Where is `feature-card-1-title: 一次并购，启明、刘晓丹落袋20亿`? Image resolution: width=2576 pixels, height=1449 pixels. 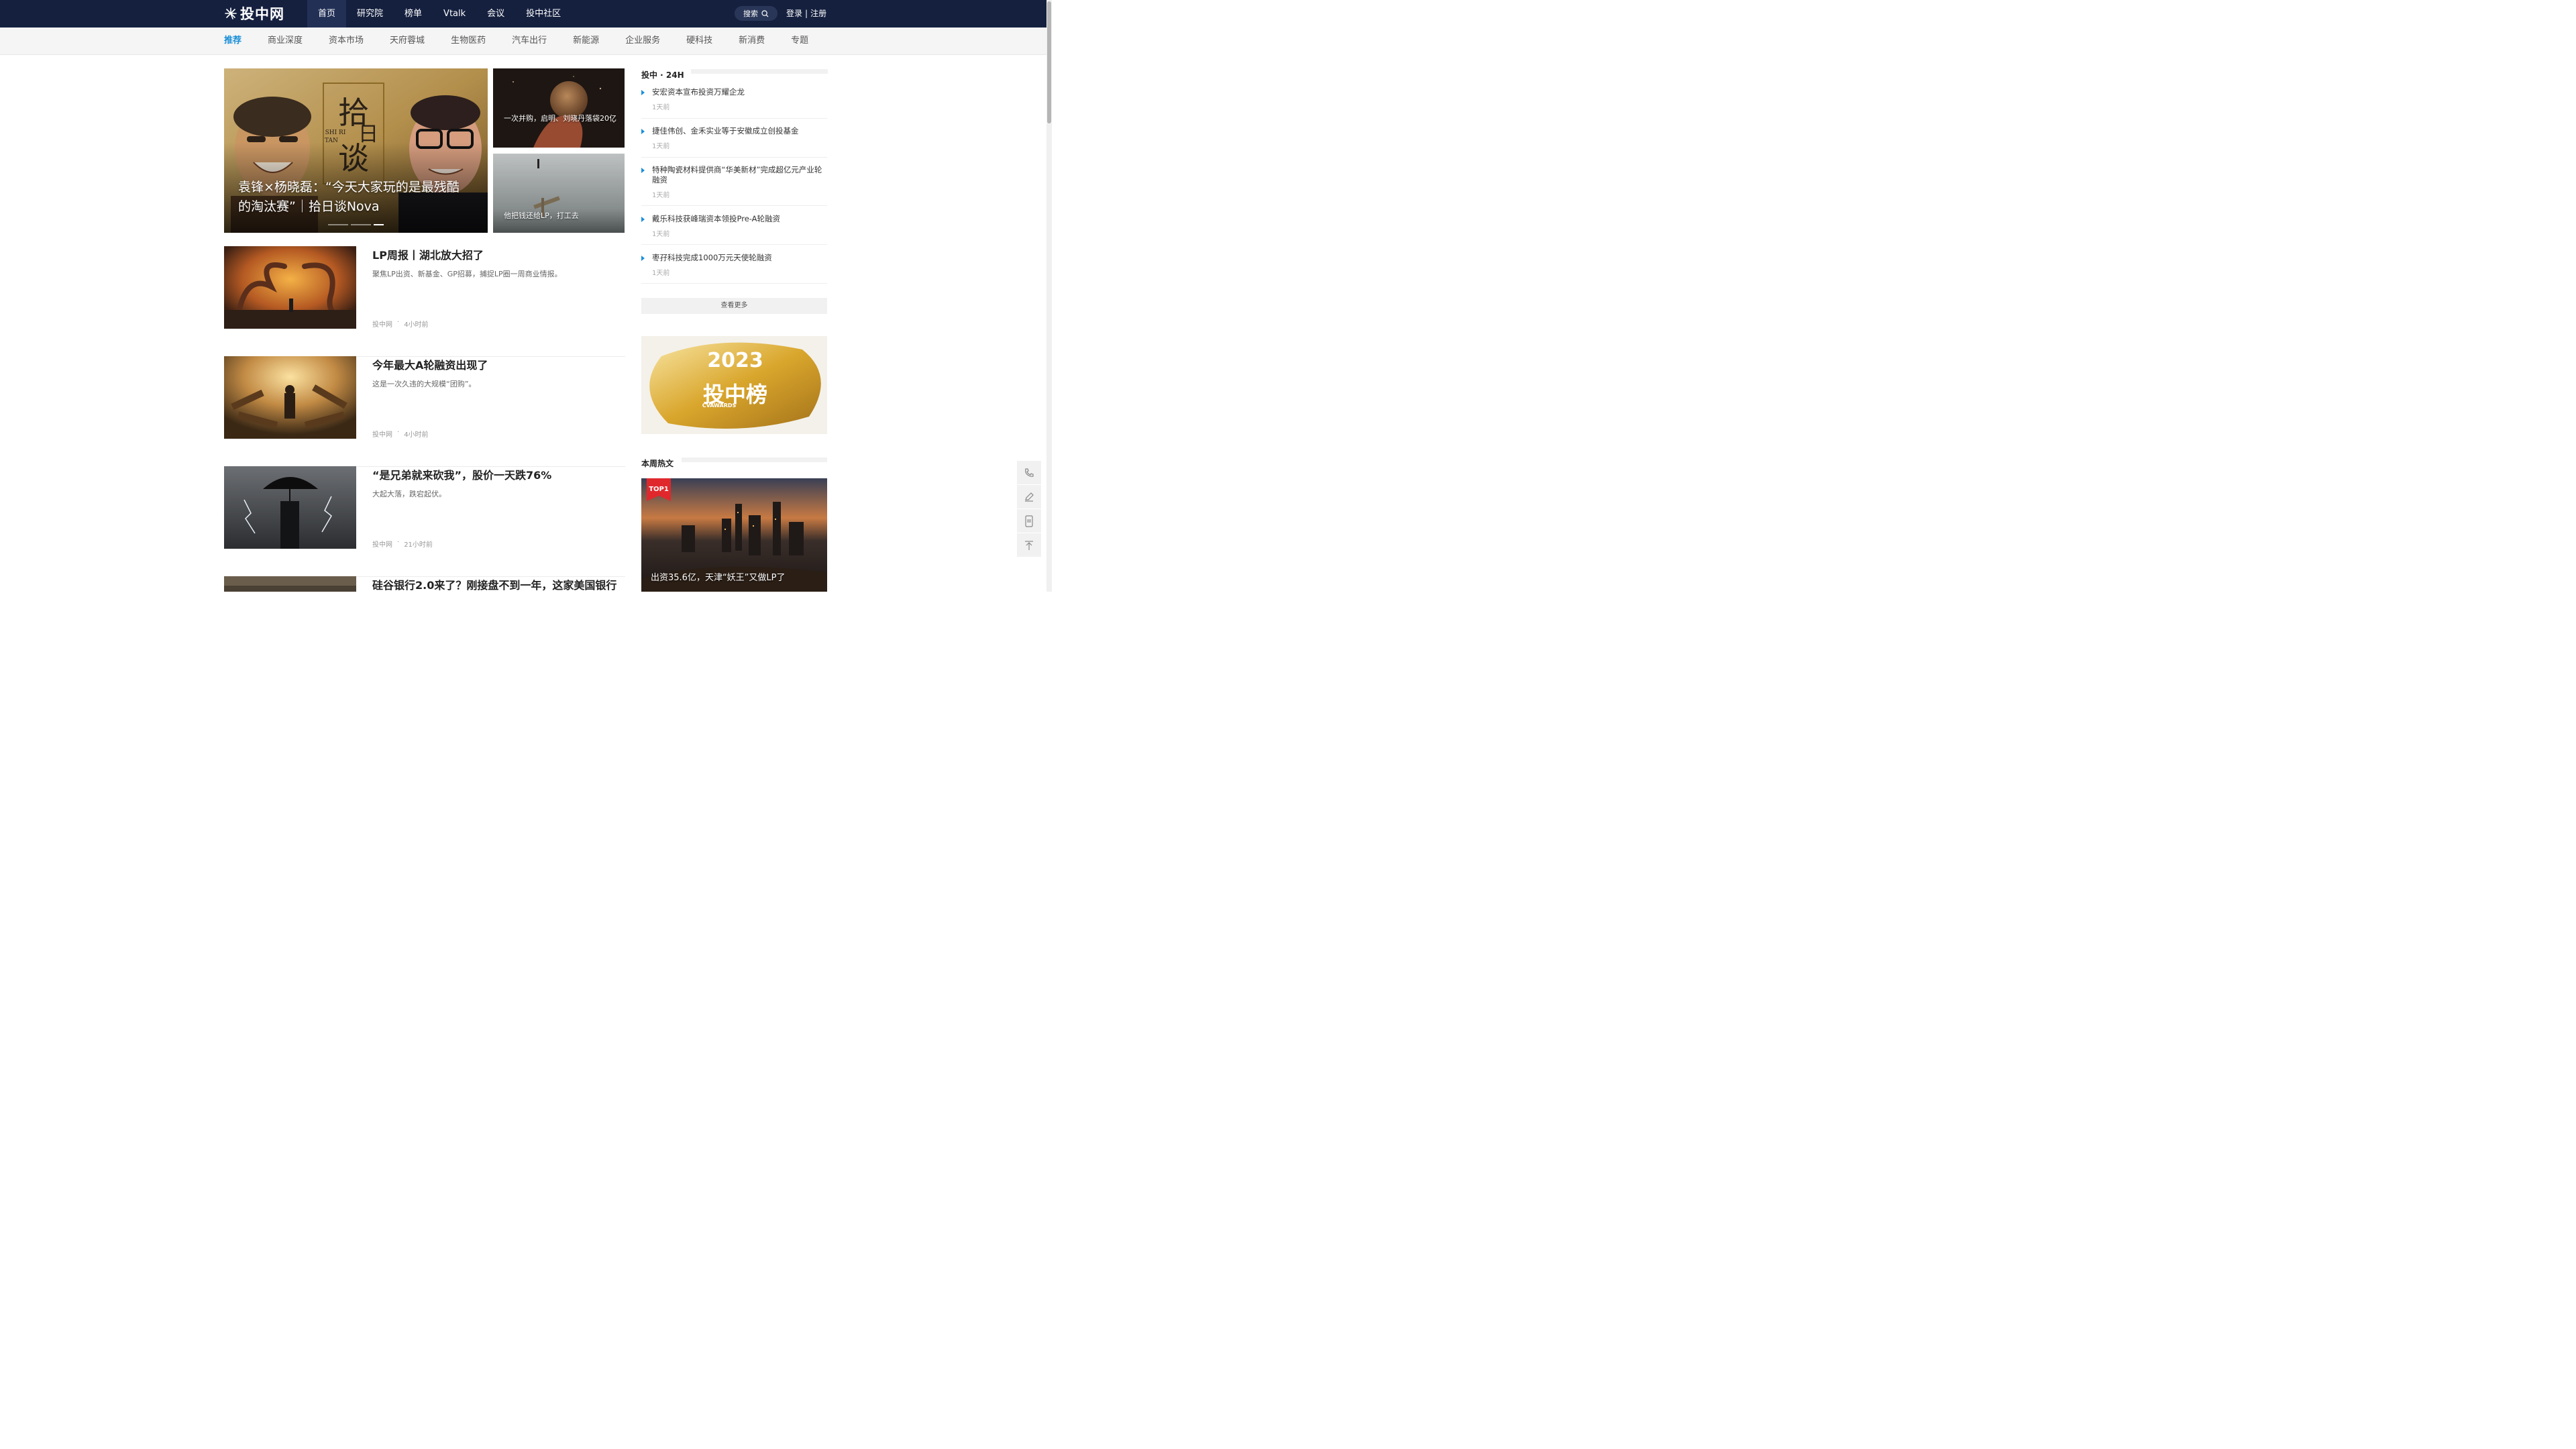
feature-card-1-title: 一次并购，启明、刘晓丹落袋20亿 is located at coordinates (560, 118).